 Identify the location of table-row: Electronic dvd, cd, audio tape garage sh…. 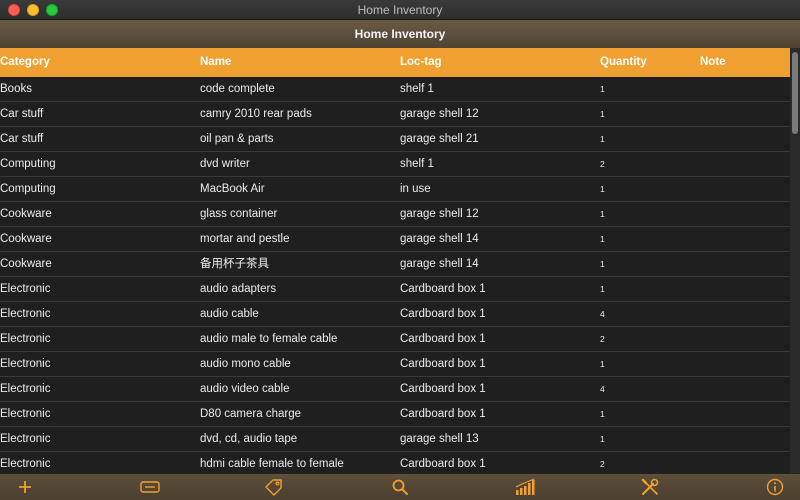
(395, 439).